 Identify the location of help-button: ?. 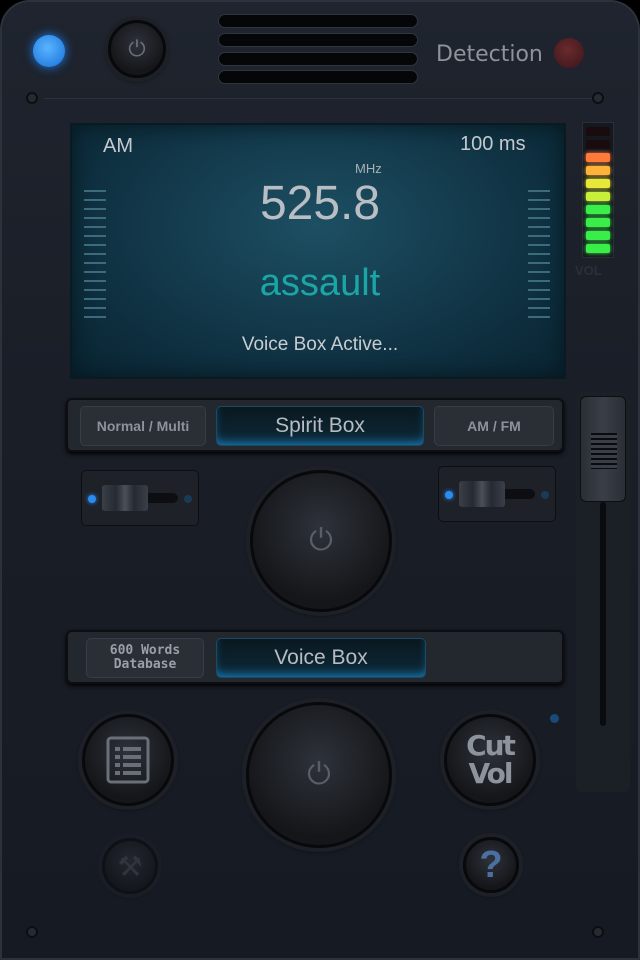
(491, 865).